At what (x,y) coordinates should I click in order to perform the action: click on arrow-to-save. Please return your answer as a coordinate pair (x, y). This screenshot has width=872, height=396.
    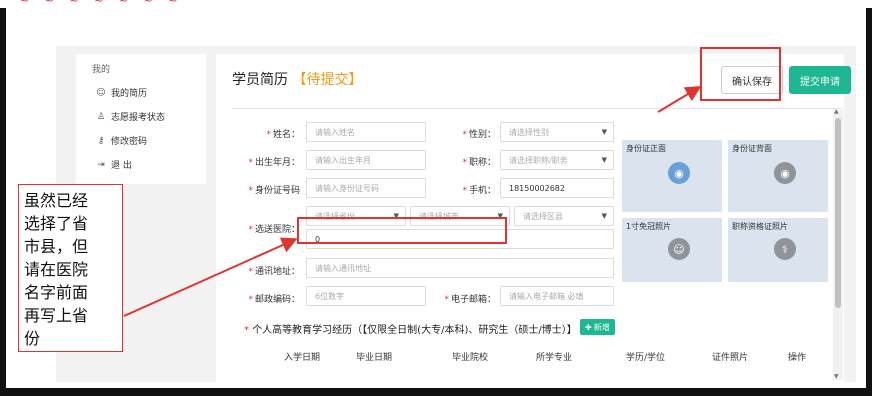
    Looking at the image, I should click on (679, 99).